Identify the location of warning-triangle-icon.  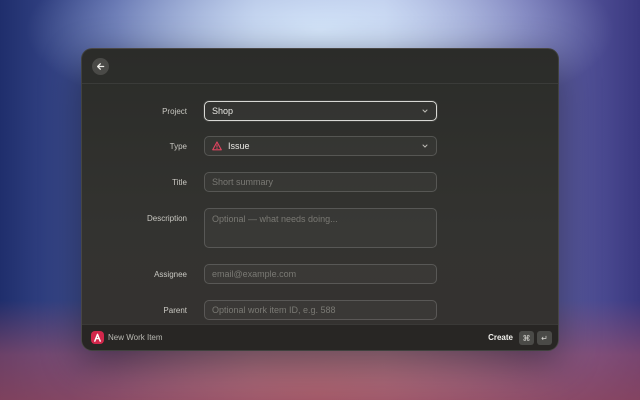
(217, 146).